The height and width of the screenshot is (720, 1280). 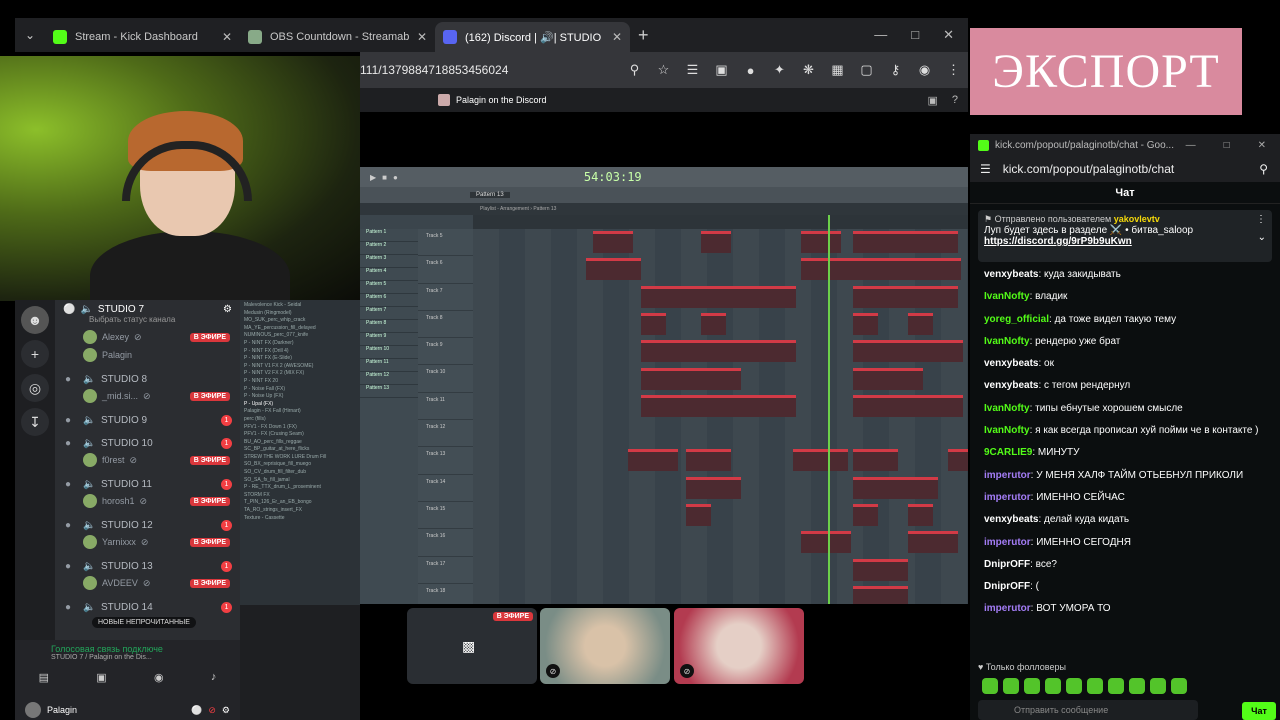 What do you see at coordinates (300, 374) in the screenshot?
I see `fl-browser-item: P - NINT V2 FX 2 (MIX FX)` at bounding box center [300, 374].